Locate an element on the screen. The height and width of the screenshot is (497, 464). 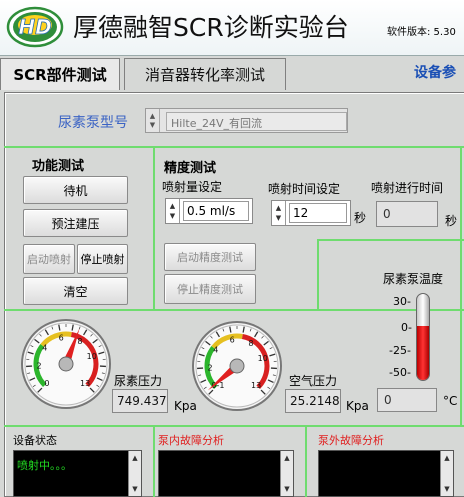
clear-button: 清空 is located at coordinates (75, 291).